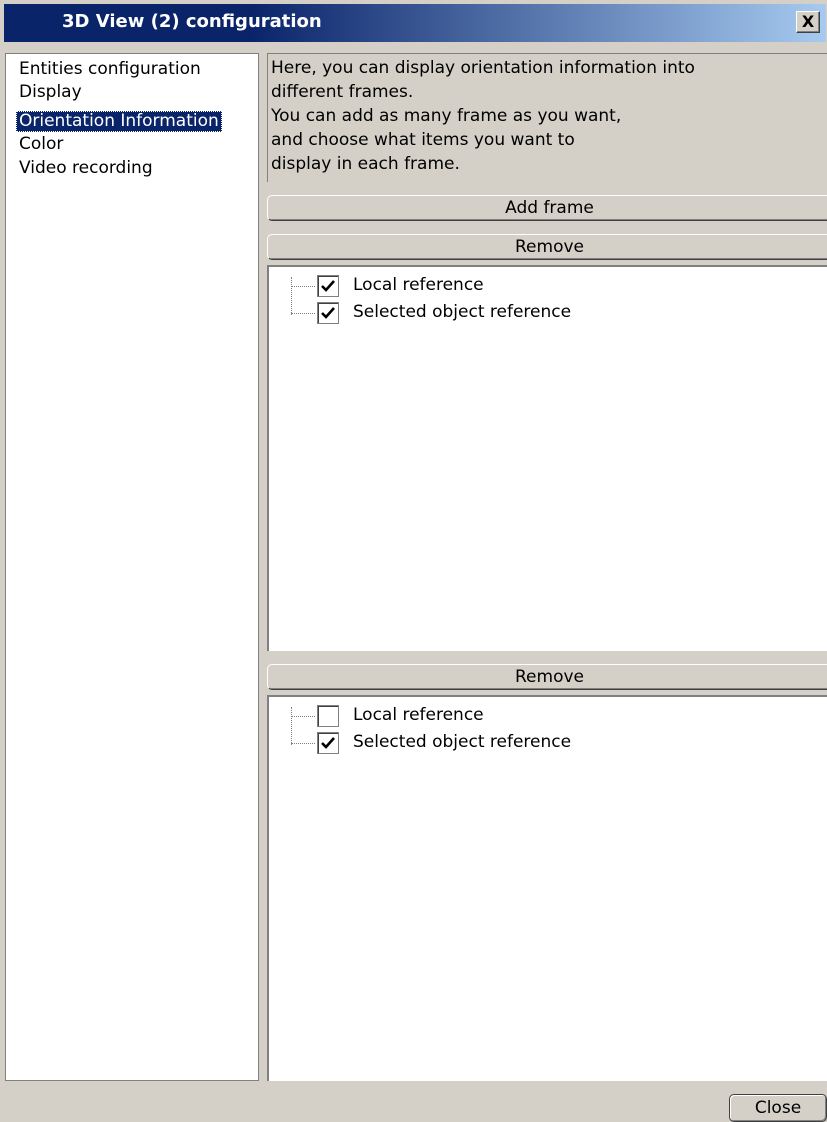 This screenshot has height=1122, width=827. What do you see at coordinates (415, 23) in the screenshot?
I see `title-bar: 3D View (2) configuration X` at bounding box center [415, 23].